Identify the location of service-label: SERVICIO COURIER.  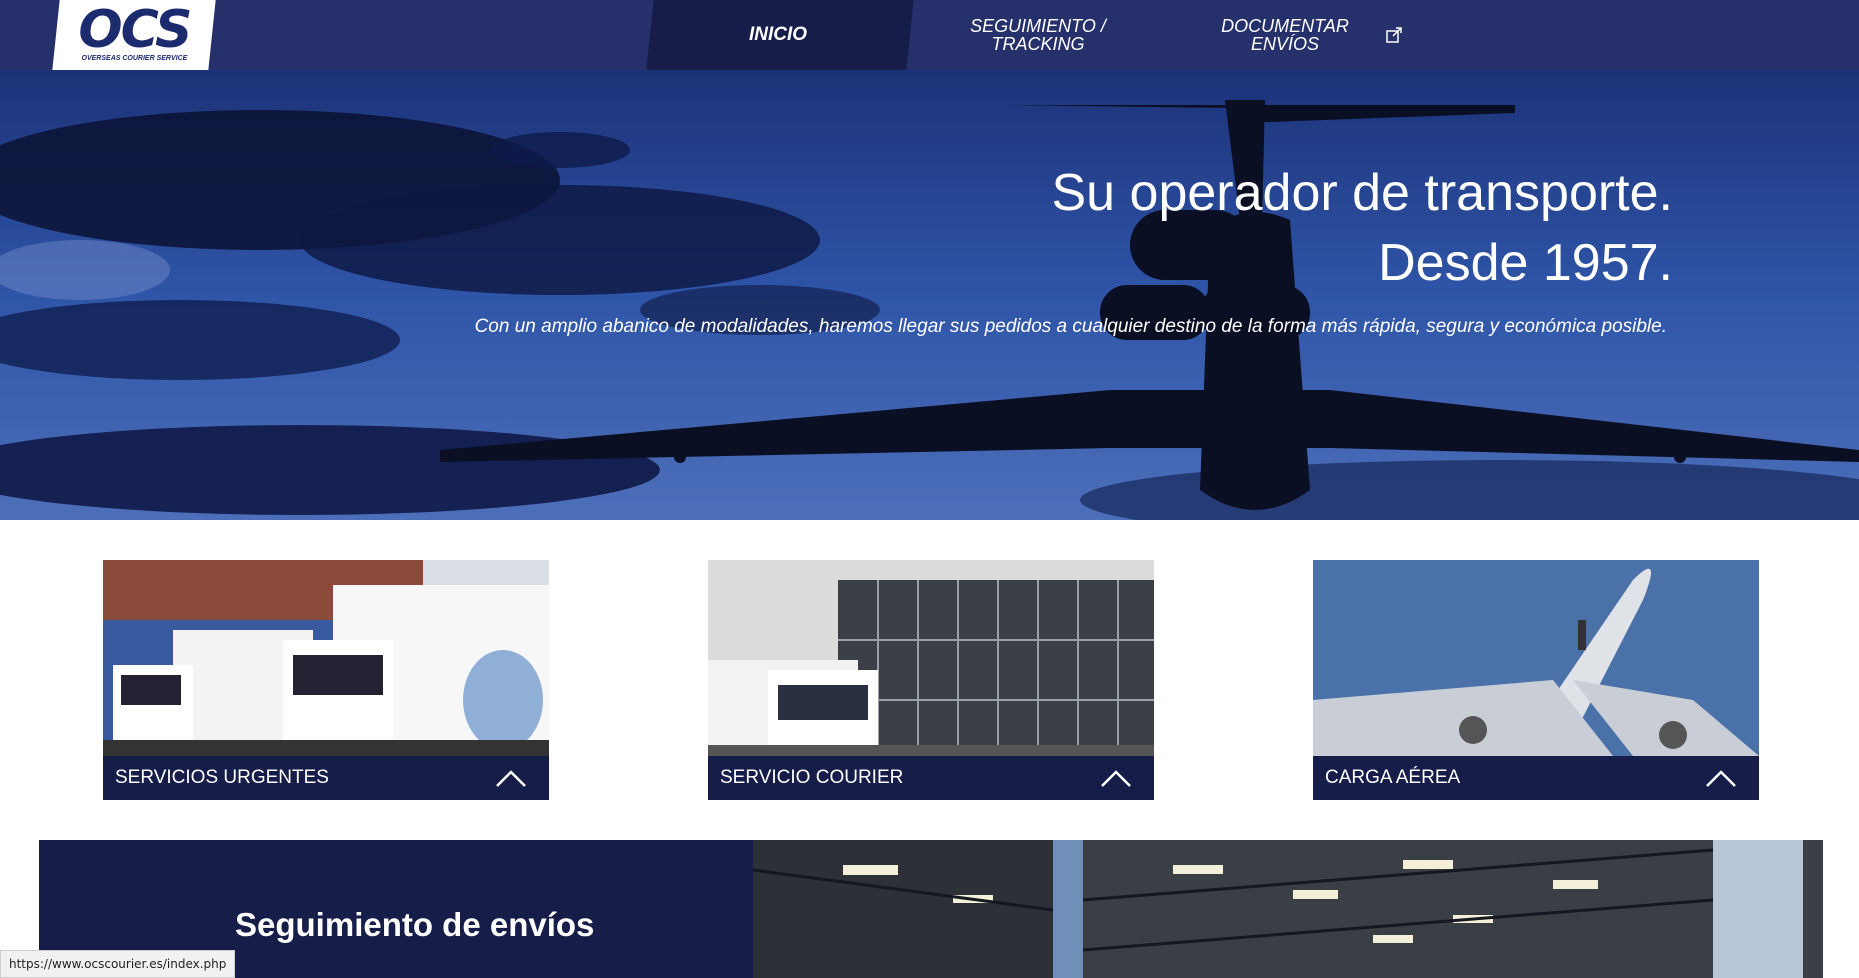
(812, 777).